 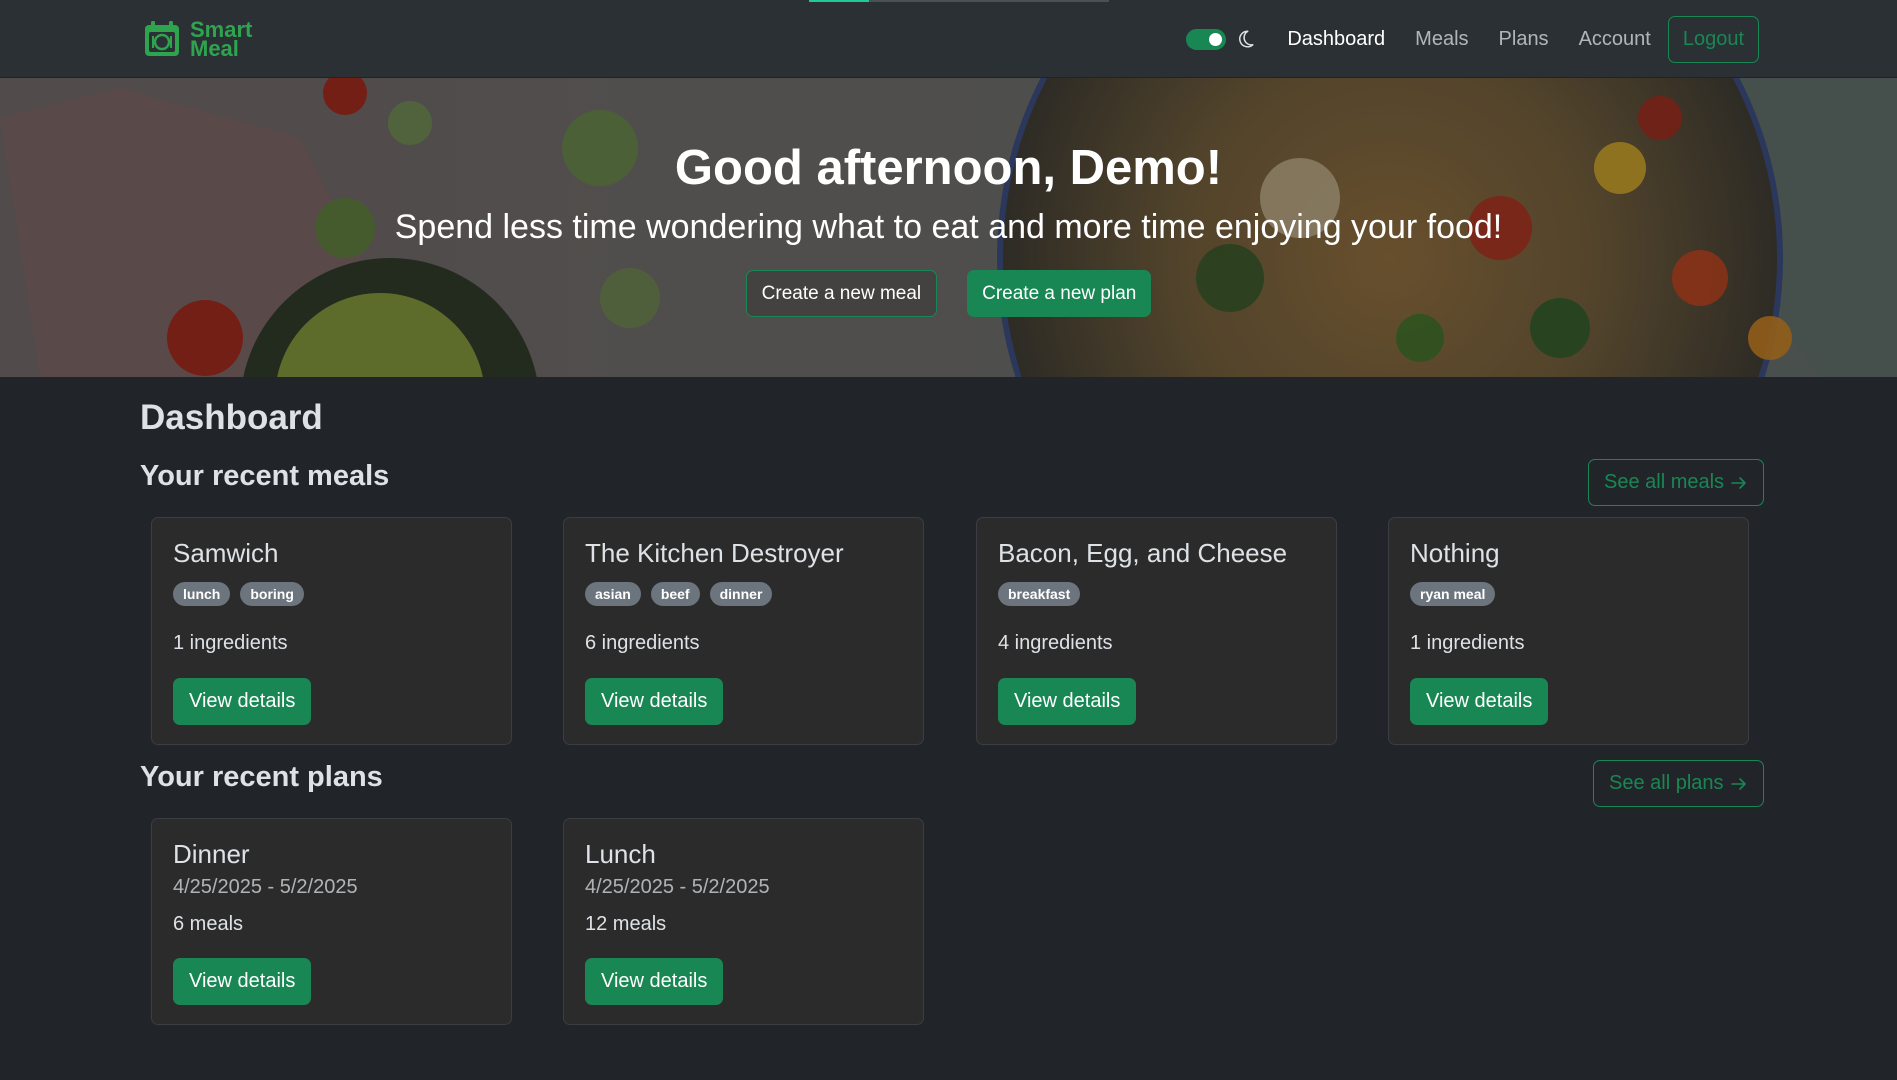 I want to click on meal-tag: beef, so click(x=675, y=594).